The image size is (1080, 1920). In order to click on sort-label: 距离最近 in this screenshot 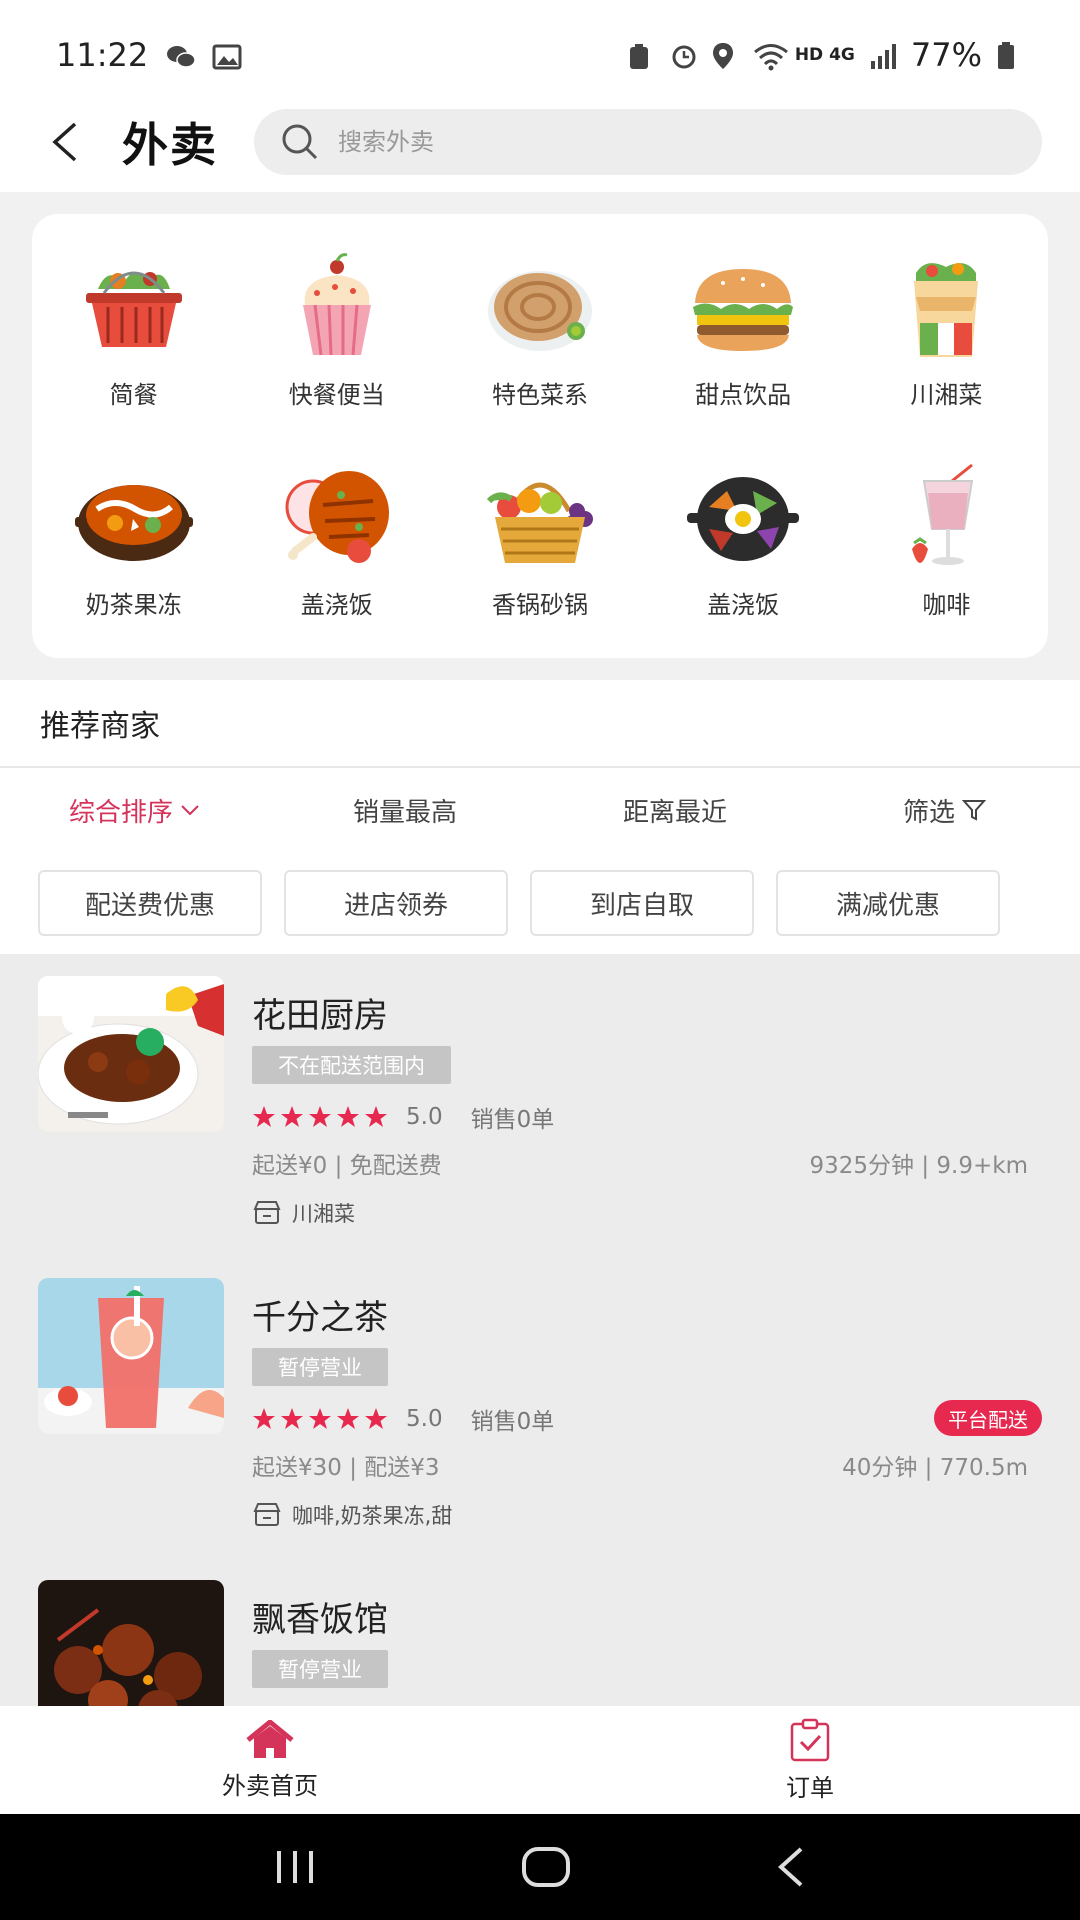, I will do `click(674, 812)`.